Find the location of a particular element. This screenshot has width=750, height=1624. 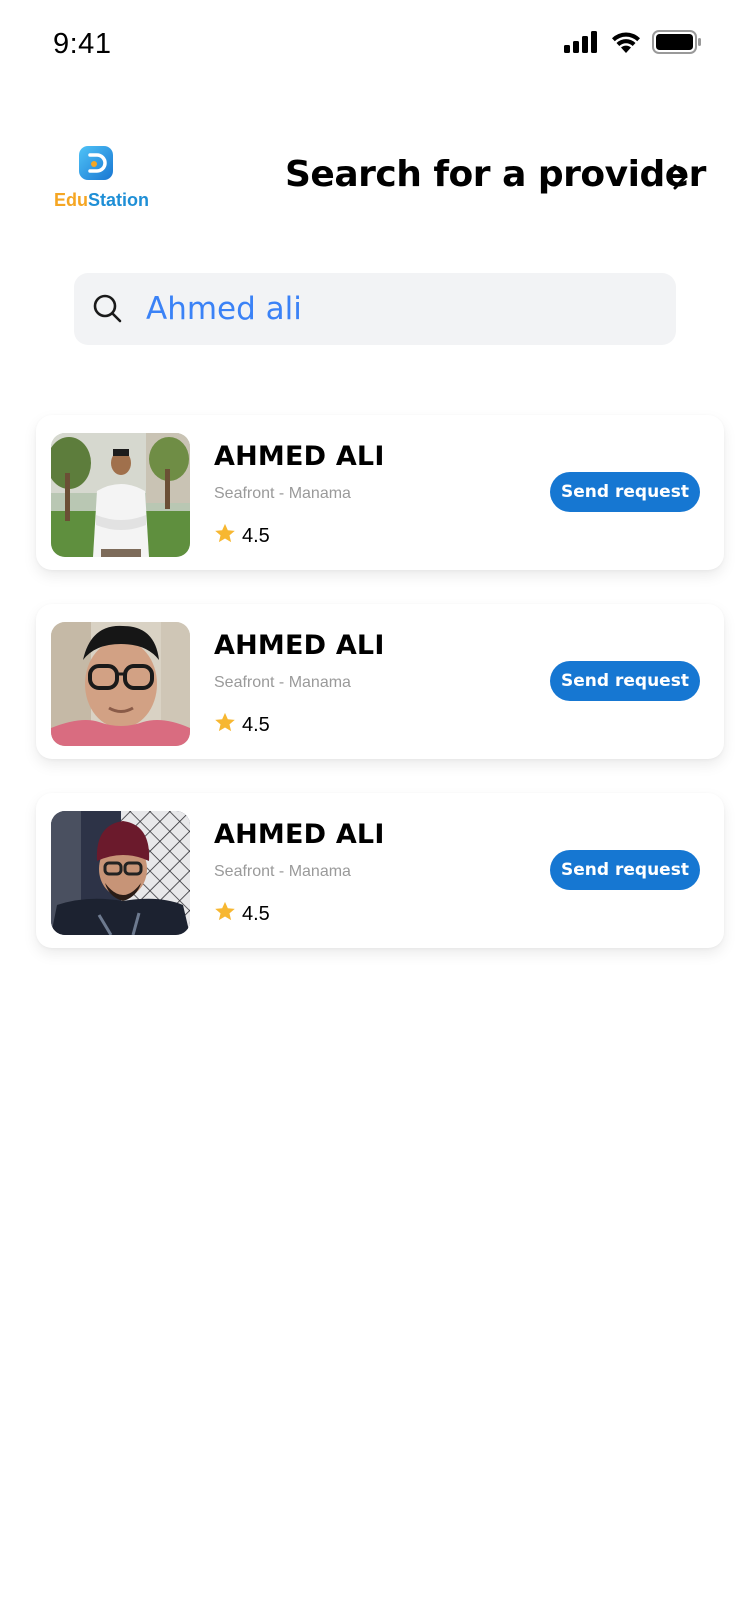

edustation-logo: EduStation is located at coordinates (104, 179).